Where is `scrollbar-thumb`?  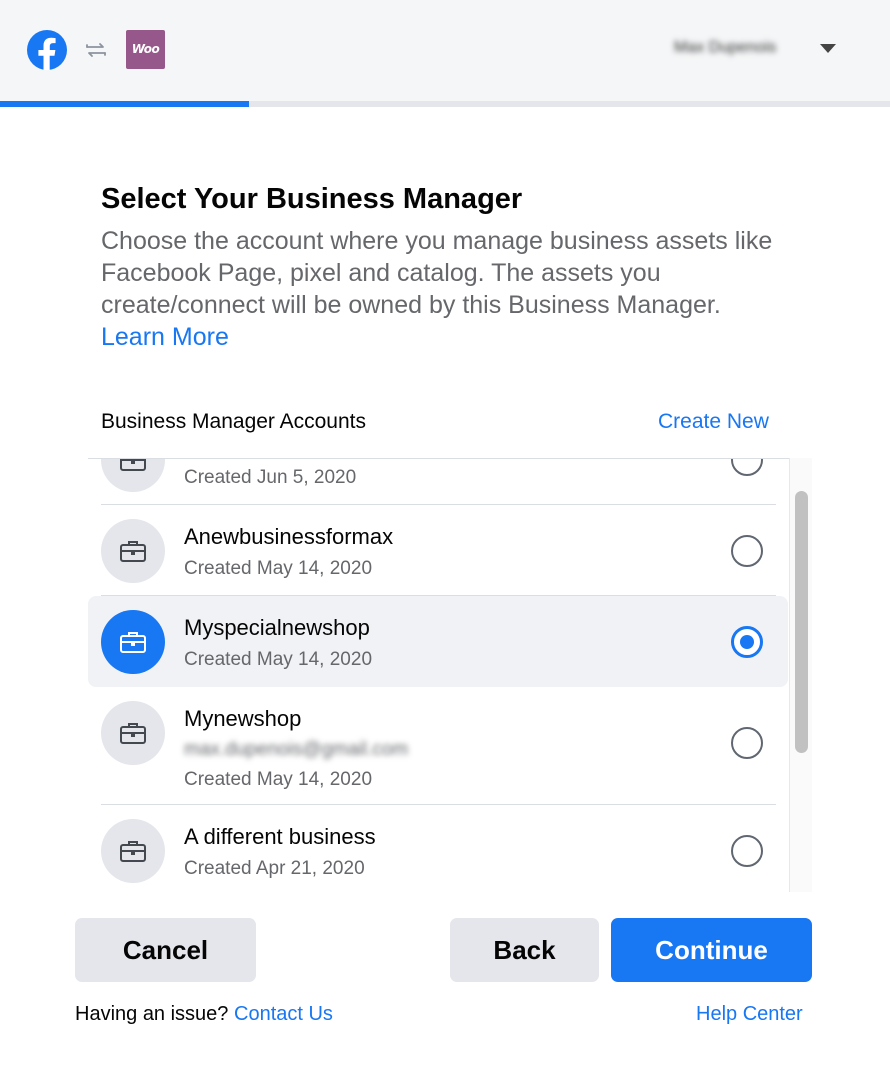 scrollbar-thumb is located at coordinates (801, 622).